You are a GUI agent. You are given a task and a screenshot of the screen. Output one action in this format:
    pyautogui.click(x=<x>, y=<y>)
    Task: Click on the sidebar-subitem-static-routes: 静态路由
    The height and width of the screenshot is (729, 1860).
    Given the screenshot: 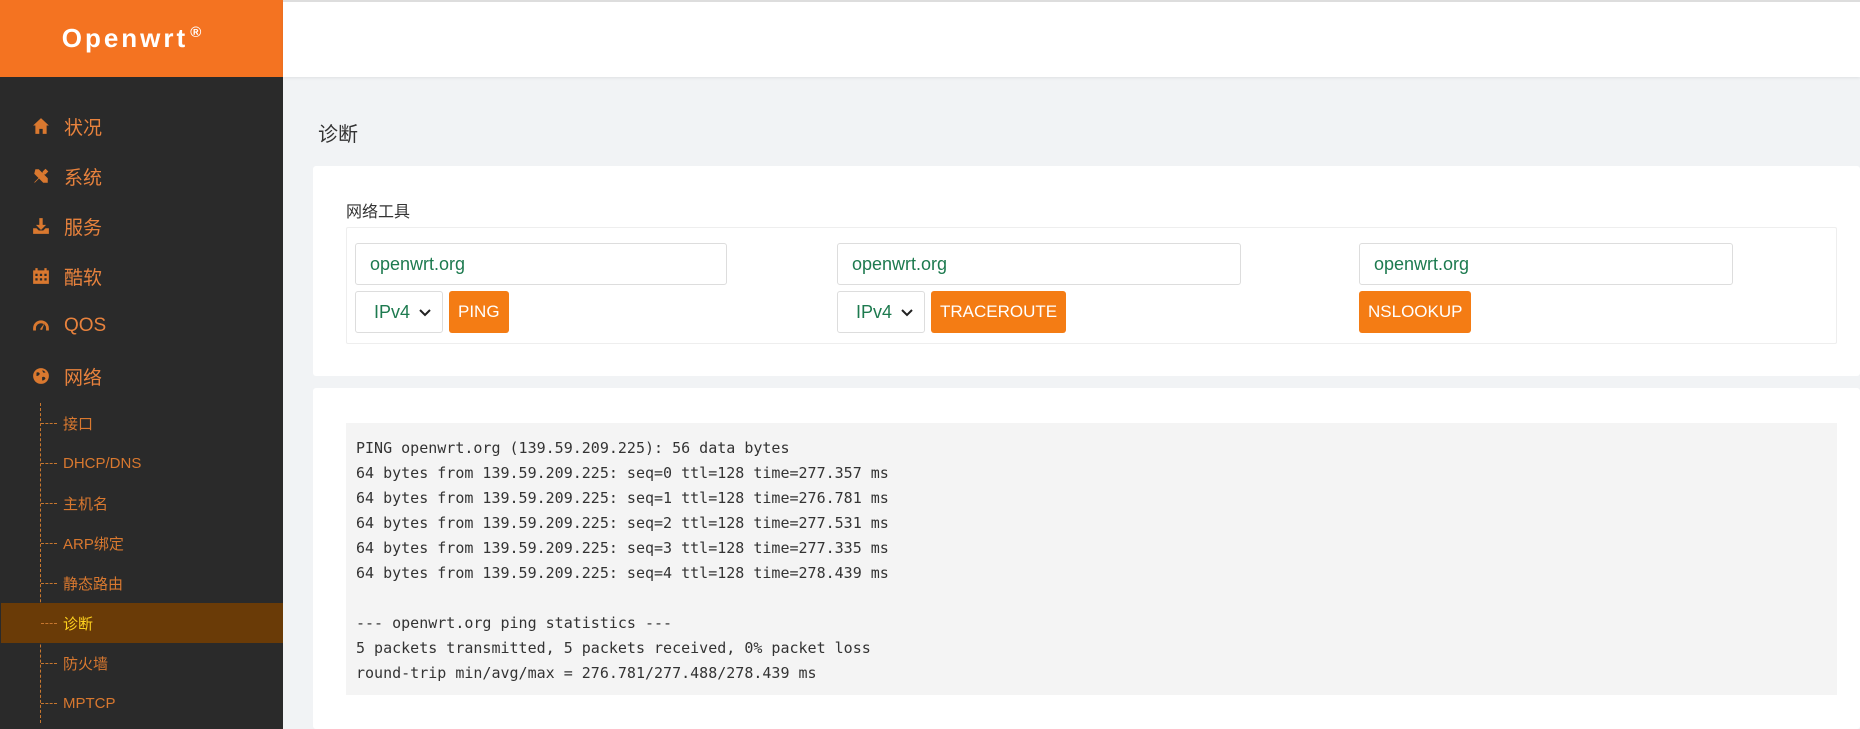 What is the action you would take?
    pyautogui.click(x=142, y=583)
    